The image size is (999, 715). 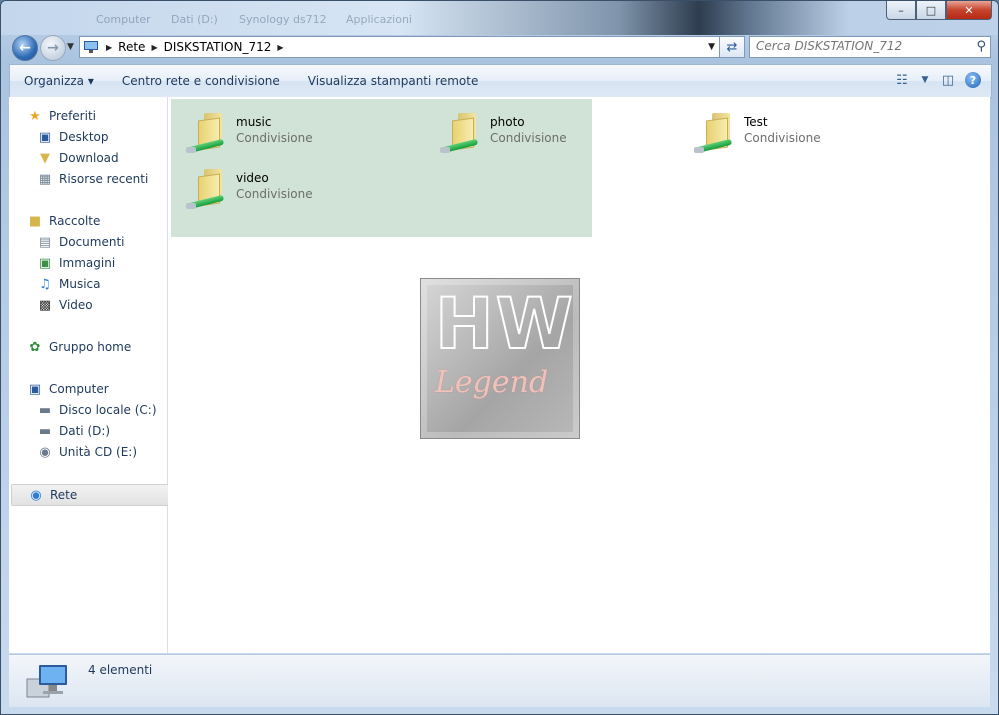 I want to click on preview-pane-icon: ◫, so click(x=948, y=80).